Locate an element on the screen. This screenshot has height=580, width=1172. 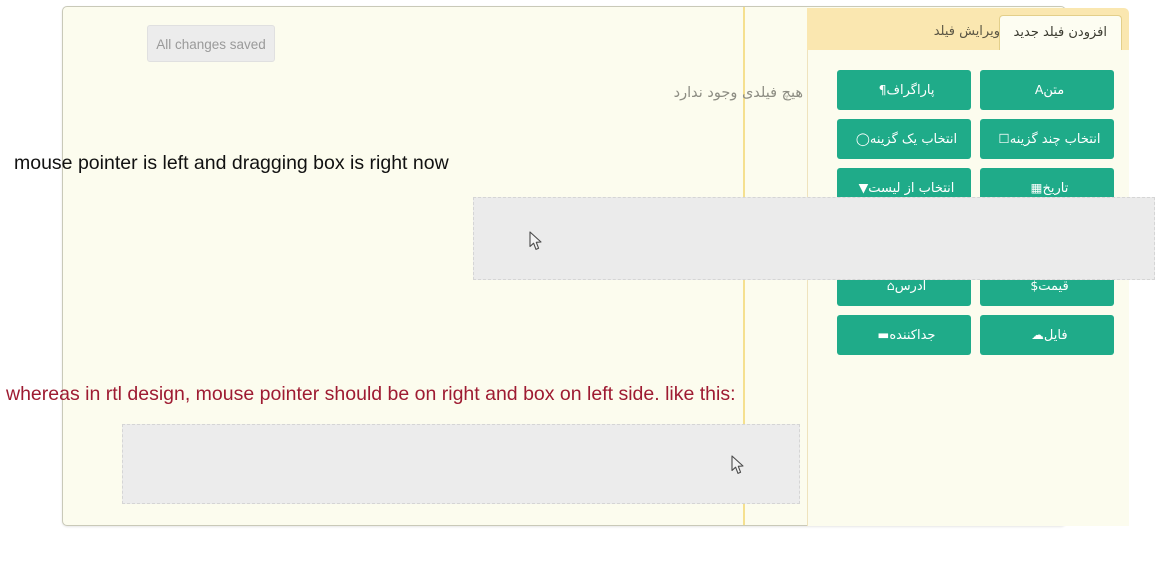
field-button-text: متنA is located at coordinates (1047, 90).